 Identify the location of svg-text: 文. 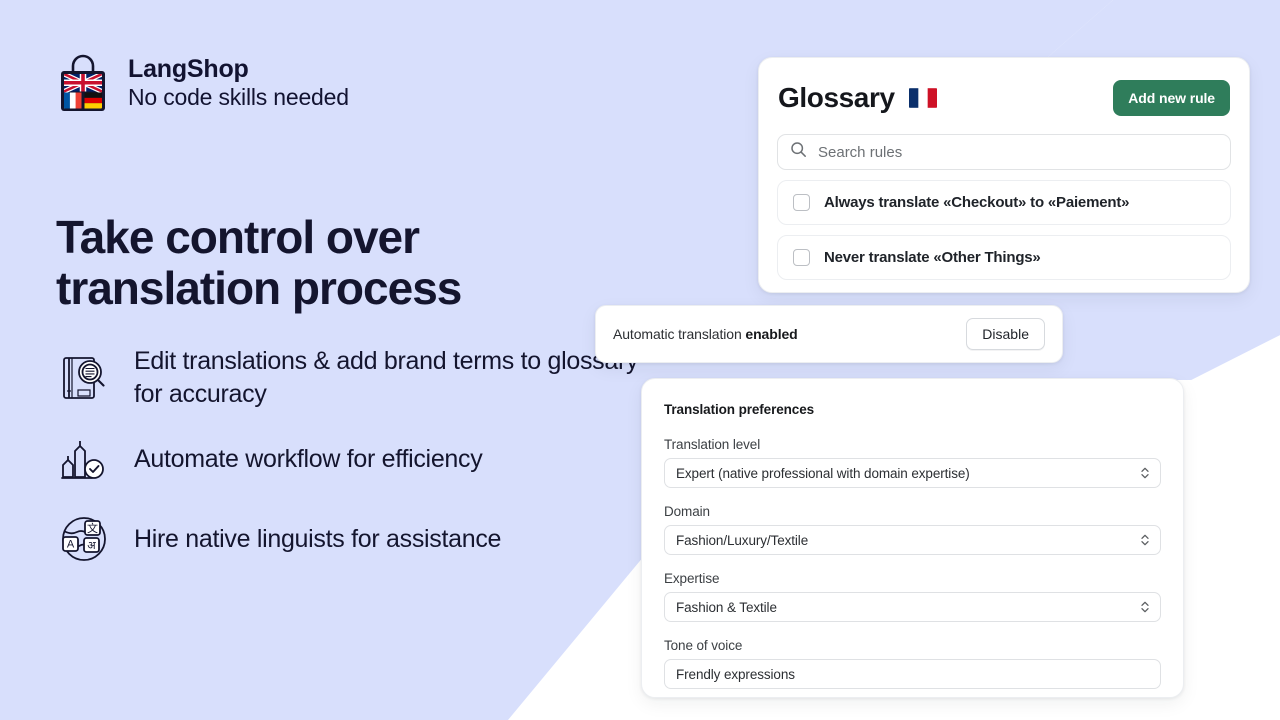
(92, 528).